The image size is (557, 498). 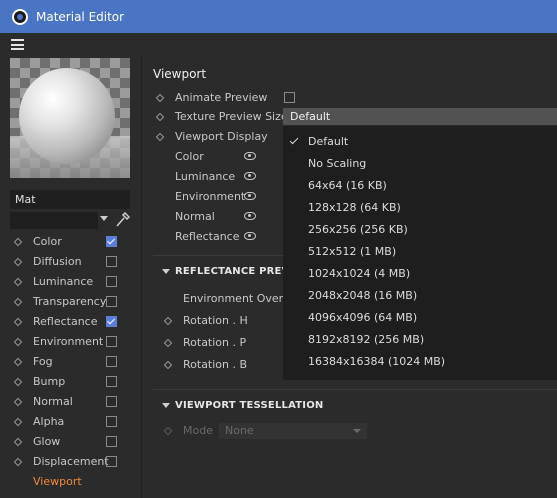 I want to click on mode-value: None, so click(x=239, y=430).